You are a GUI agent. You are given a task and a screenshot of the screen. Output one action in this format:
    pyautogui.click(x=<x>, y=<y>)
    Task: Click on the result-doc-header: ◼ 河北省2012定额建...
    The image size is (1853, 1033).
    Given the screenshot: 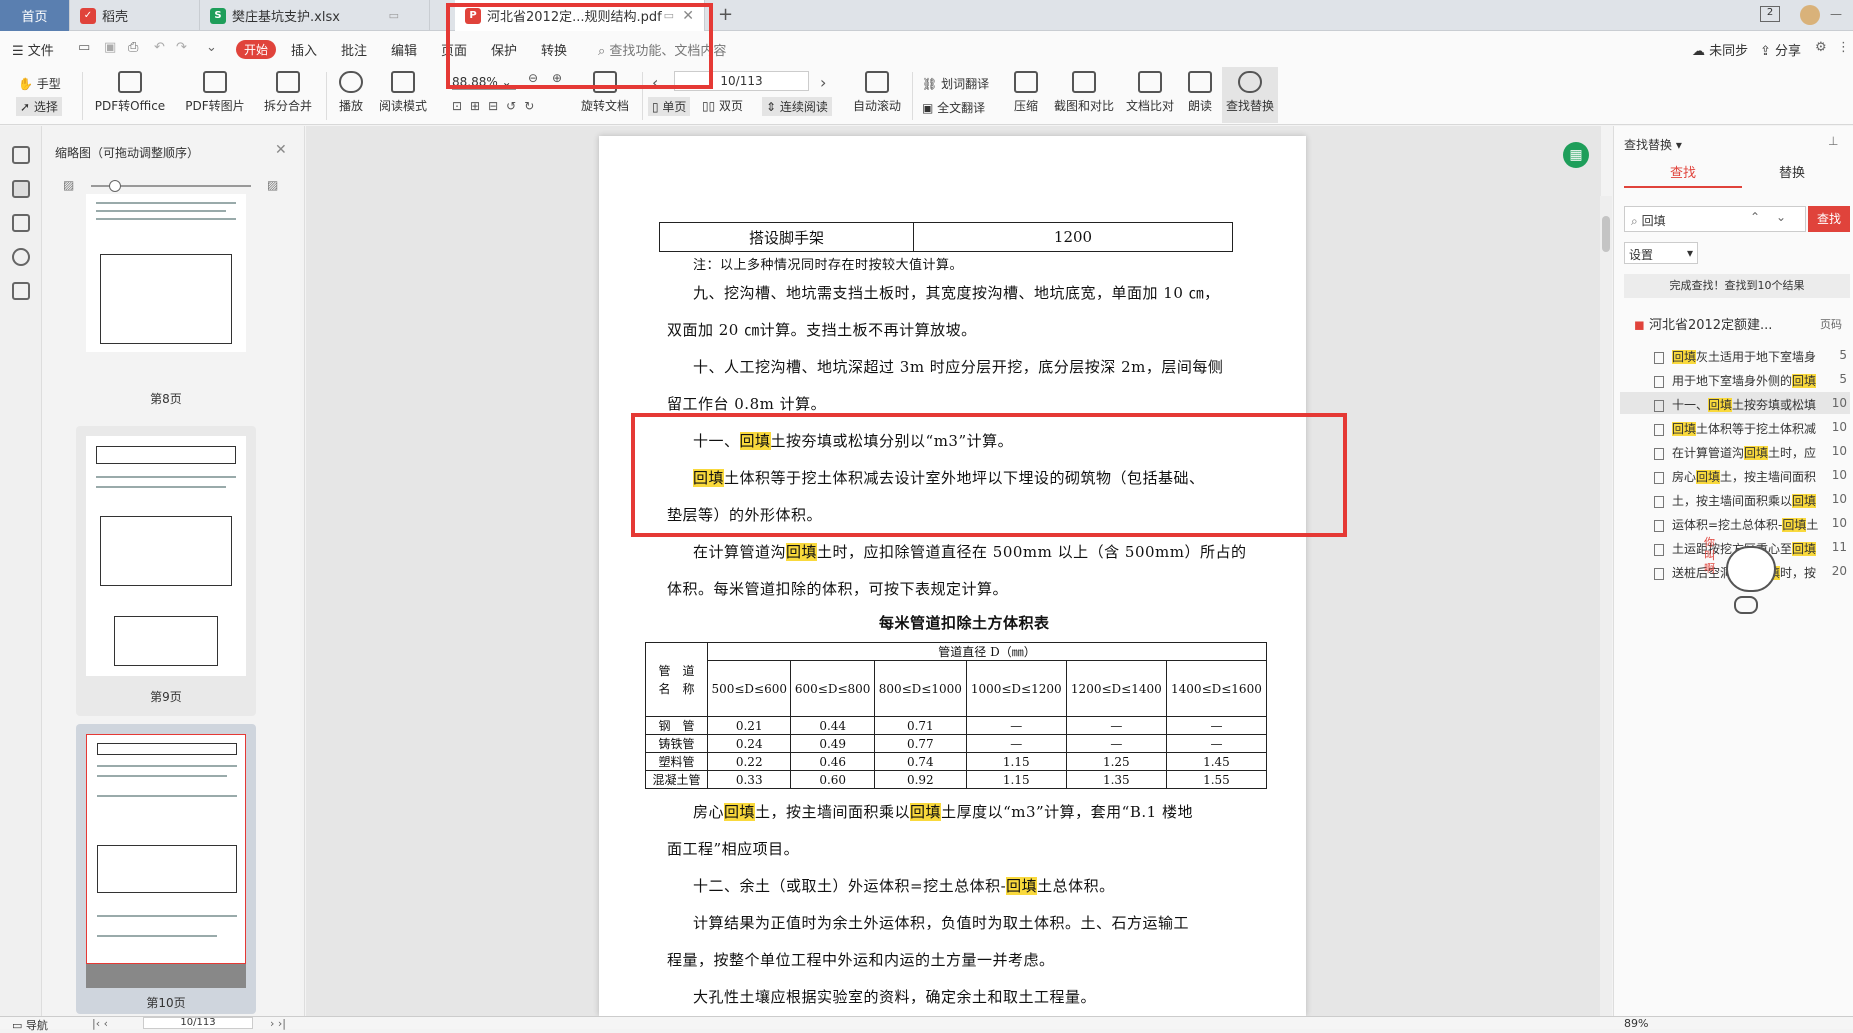 What is the action you would take?
    pyautogui.click(x=1703, y=323)
    